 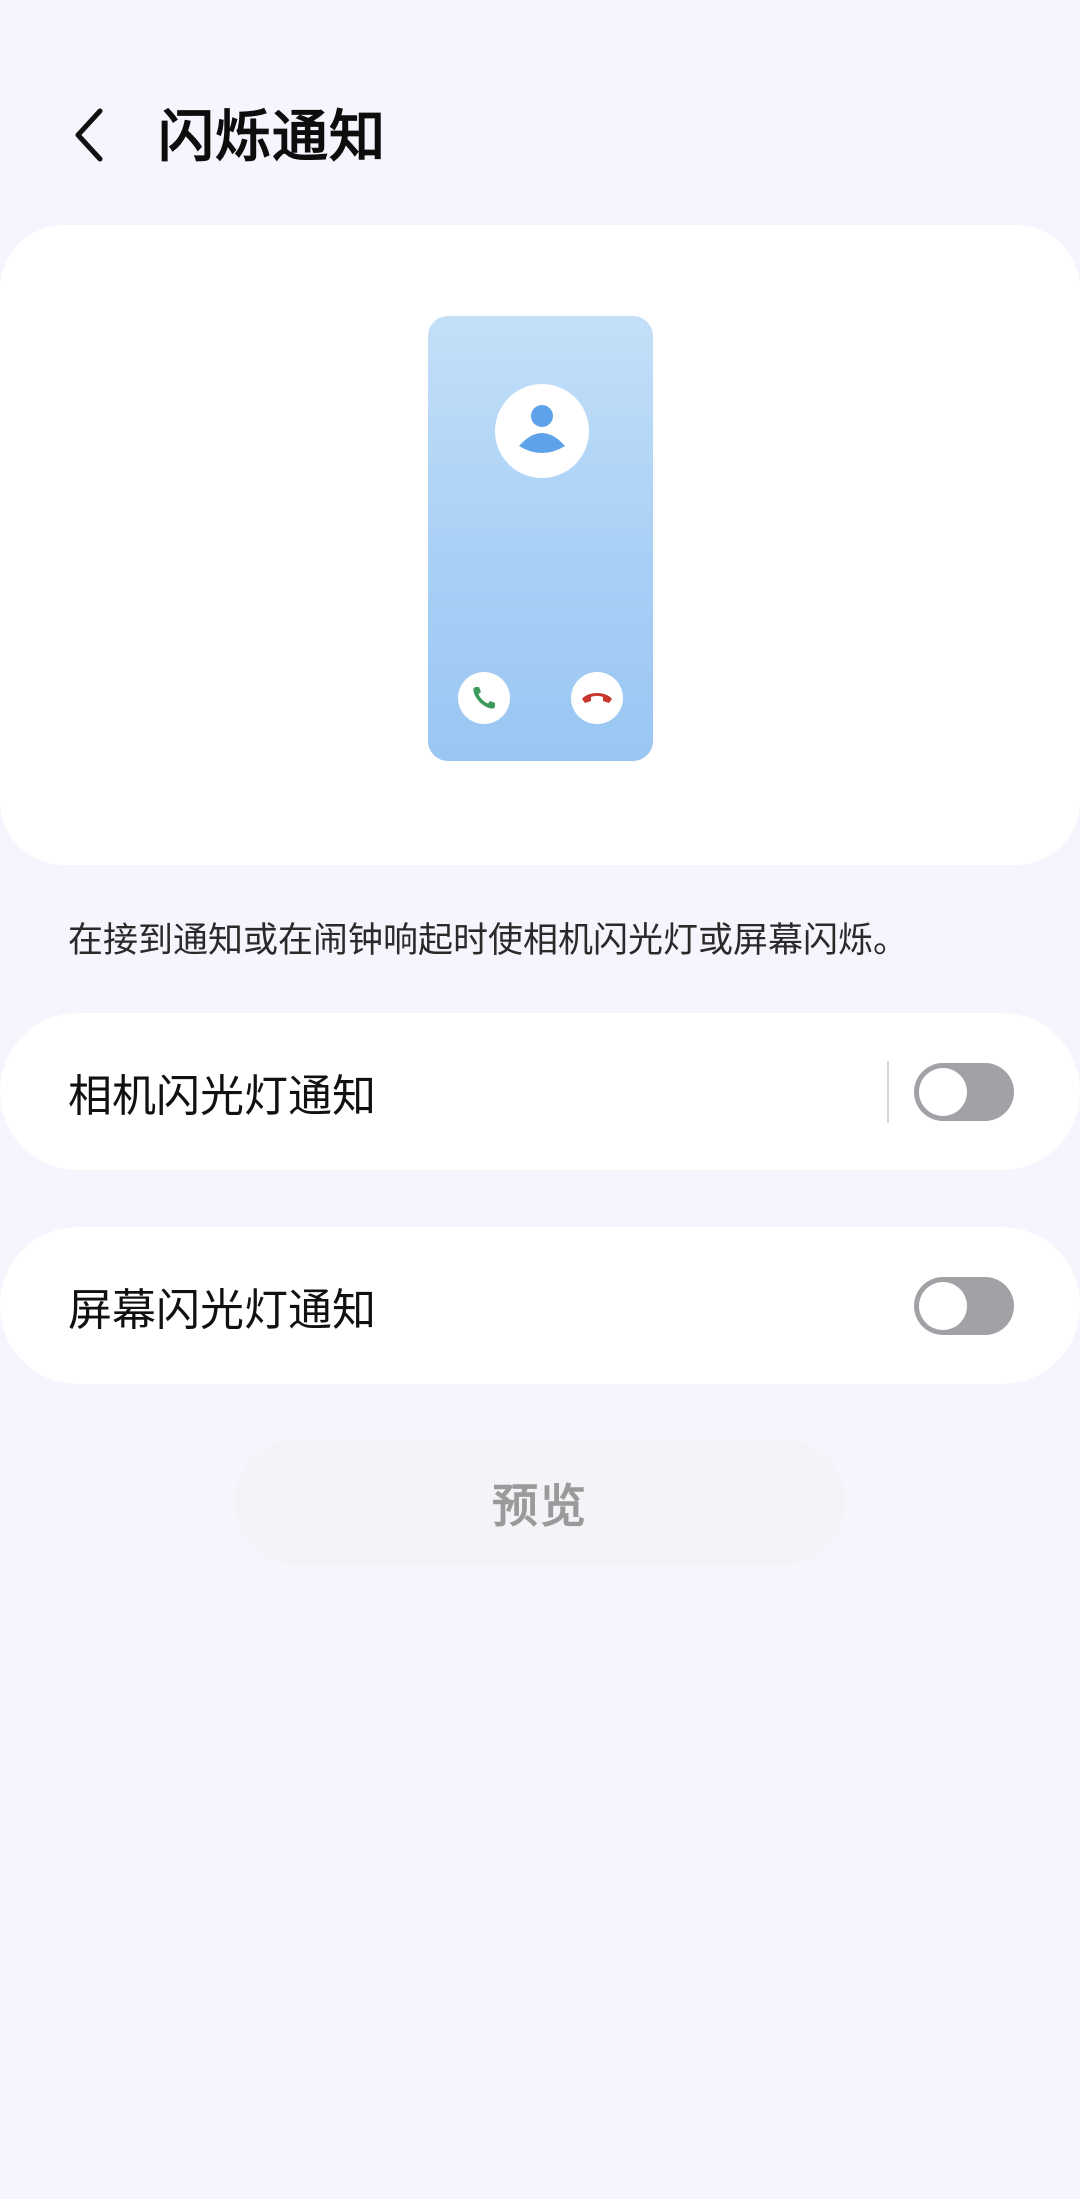 I want to click on preview-button: 预览, so click(x=540, y=1502).